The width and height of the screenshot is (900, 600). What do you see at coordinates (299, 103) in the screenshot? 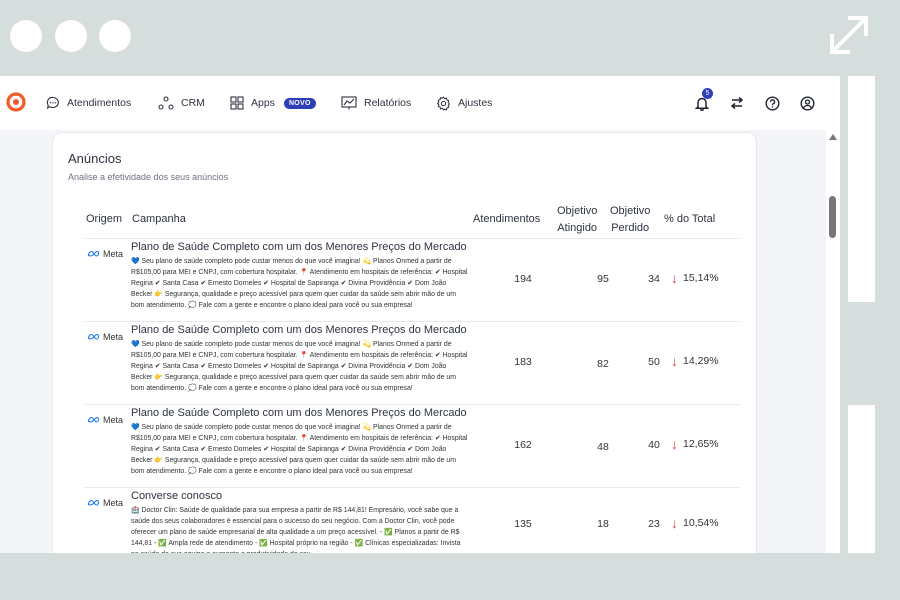
I see `new-badge: NOVO` at bounding box center [299, 103].